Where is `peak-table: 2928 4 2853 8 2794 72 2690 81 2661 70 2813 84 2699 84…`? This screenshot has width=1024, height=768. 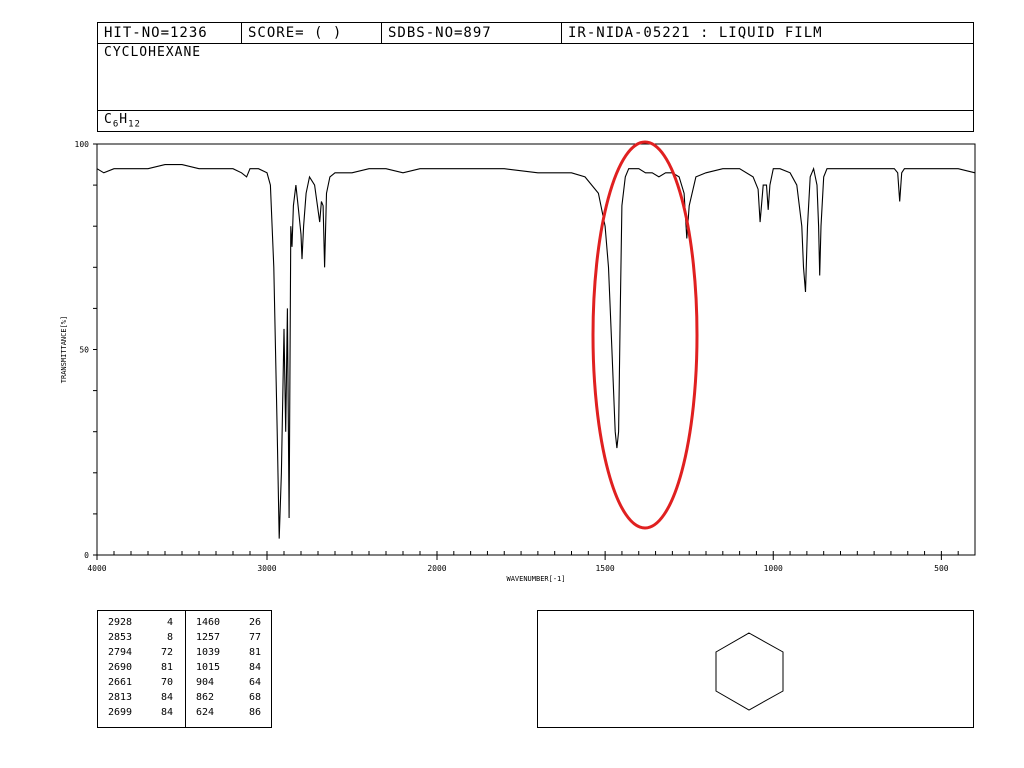
peak-table: 2928 4 2853 8 2794 72 2690 81 2661 70 2813 84 2699 84… is located at coordinates (184, 669).